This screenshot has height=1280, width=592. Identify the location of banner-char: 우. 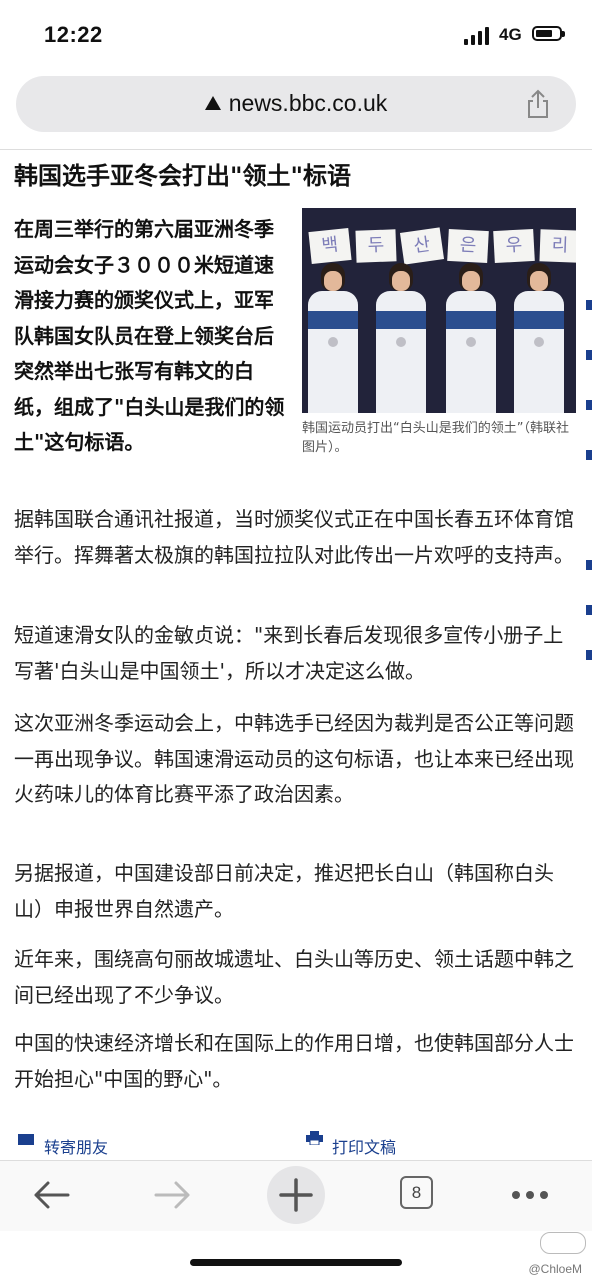
(514, 245).